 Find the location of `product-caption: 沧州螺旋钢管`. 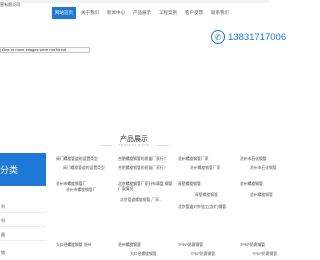

product-caption: 沧州螺旋钢管 is located at coordinates (261, 195).